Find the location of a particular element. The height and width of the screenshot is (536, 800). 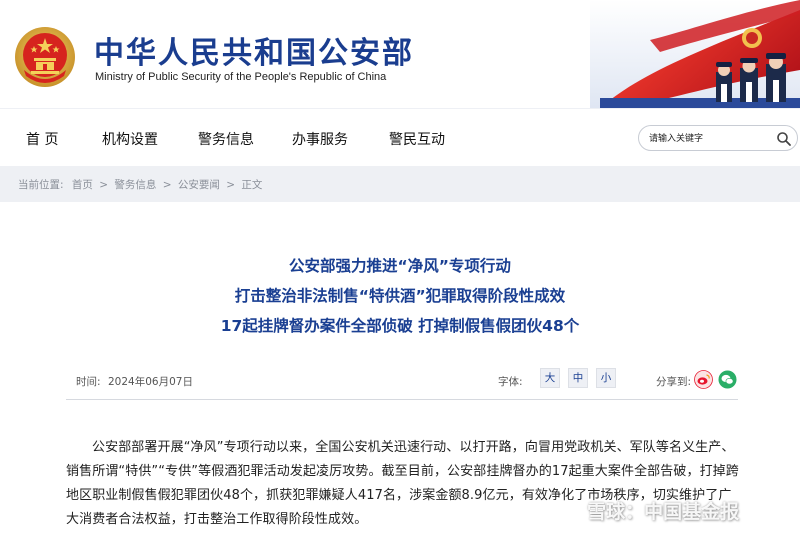

nav-item-interaction: 警民互动 is located at coordinates (417, 139).